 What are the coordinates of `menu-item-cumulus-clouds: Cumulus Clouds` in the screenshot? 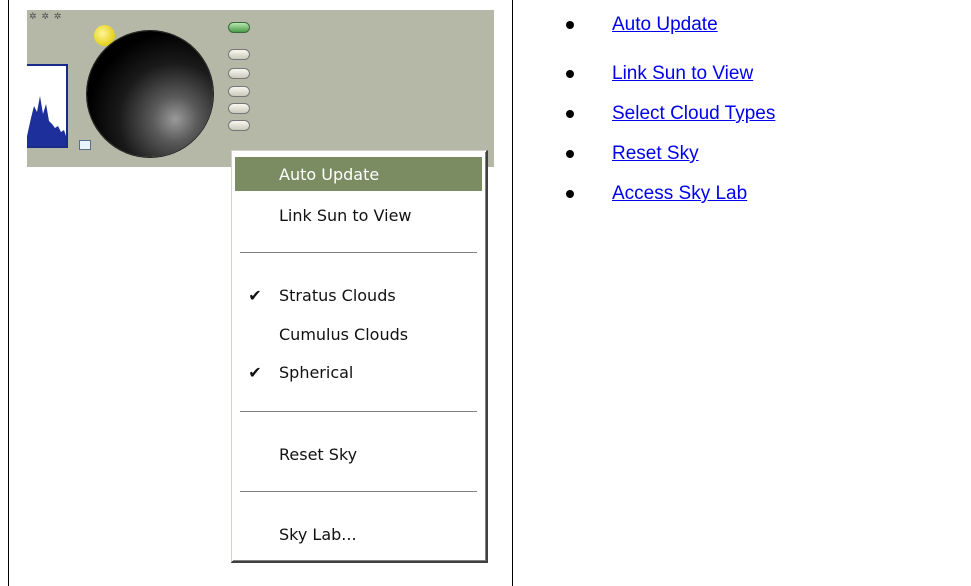 It's located at (358, 334).